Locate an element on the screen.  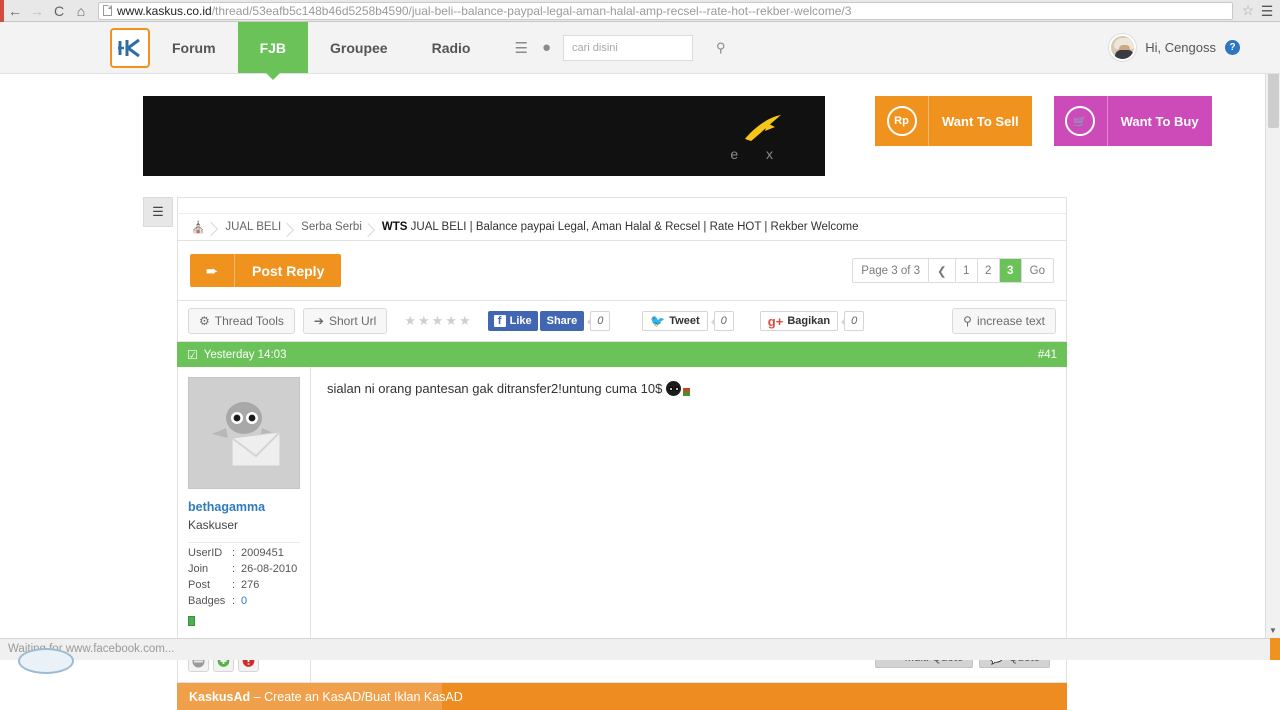
search-box: ⚲ is located at coordinates (644, 48).